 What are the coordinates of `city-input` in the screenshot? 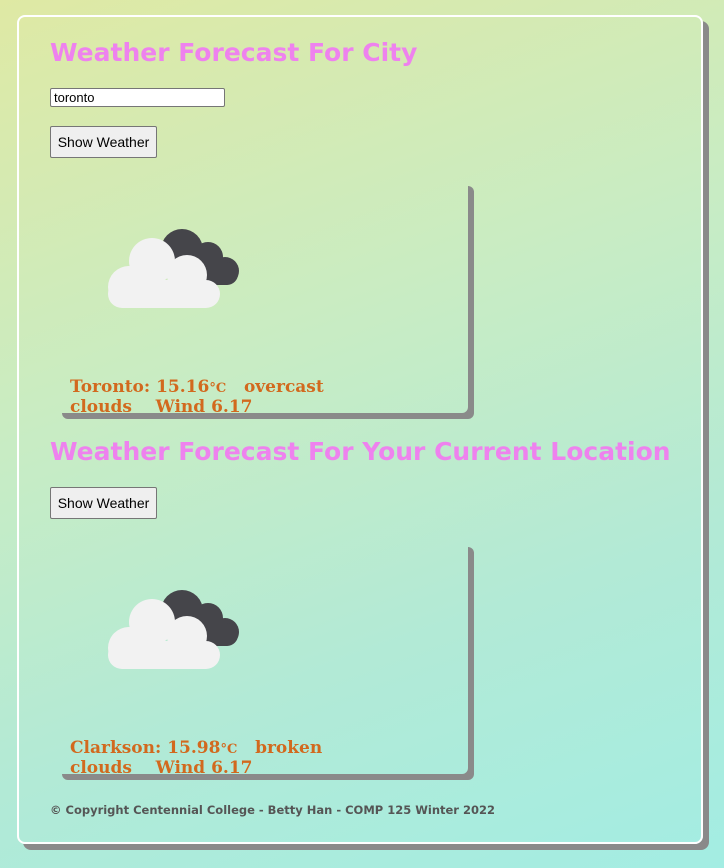 It's located at (137, 97).